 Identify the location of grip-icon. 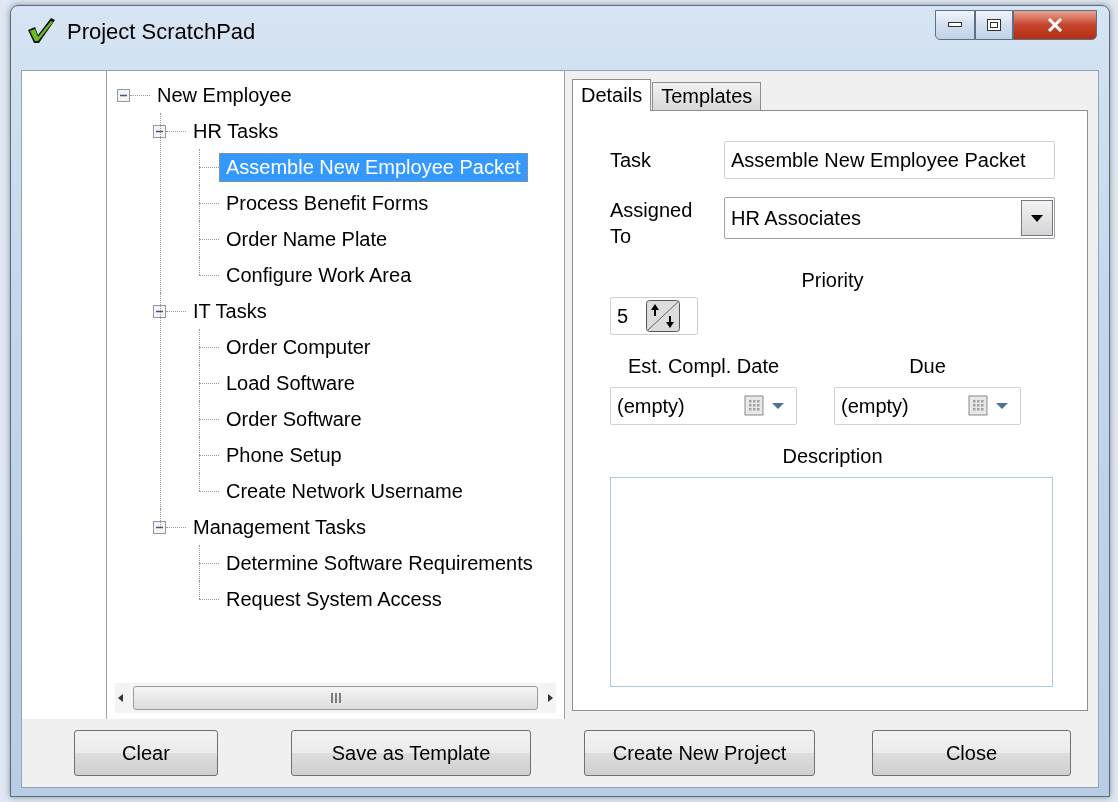
(335, 698).